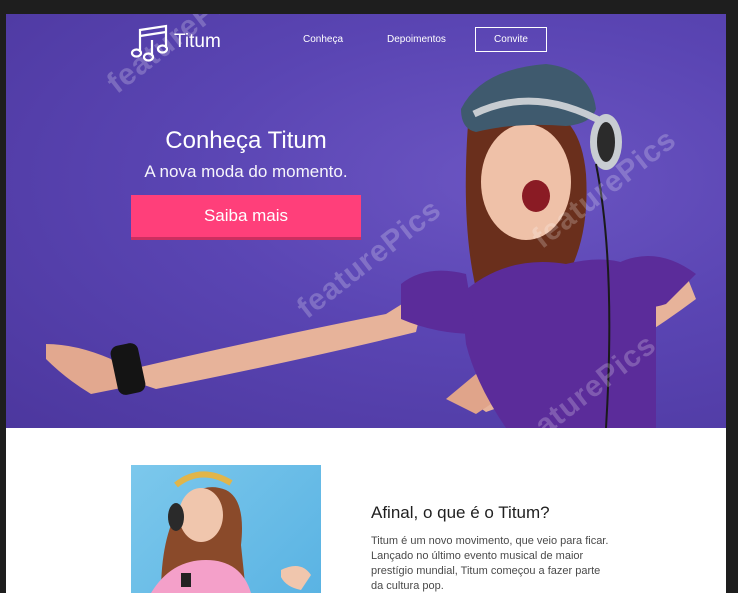  Describe the element at coordinates (511, 39) in the screenshot. I see `invite-button: Convite` at that location.